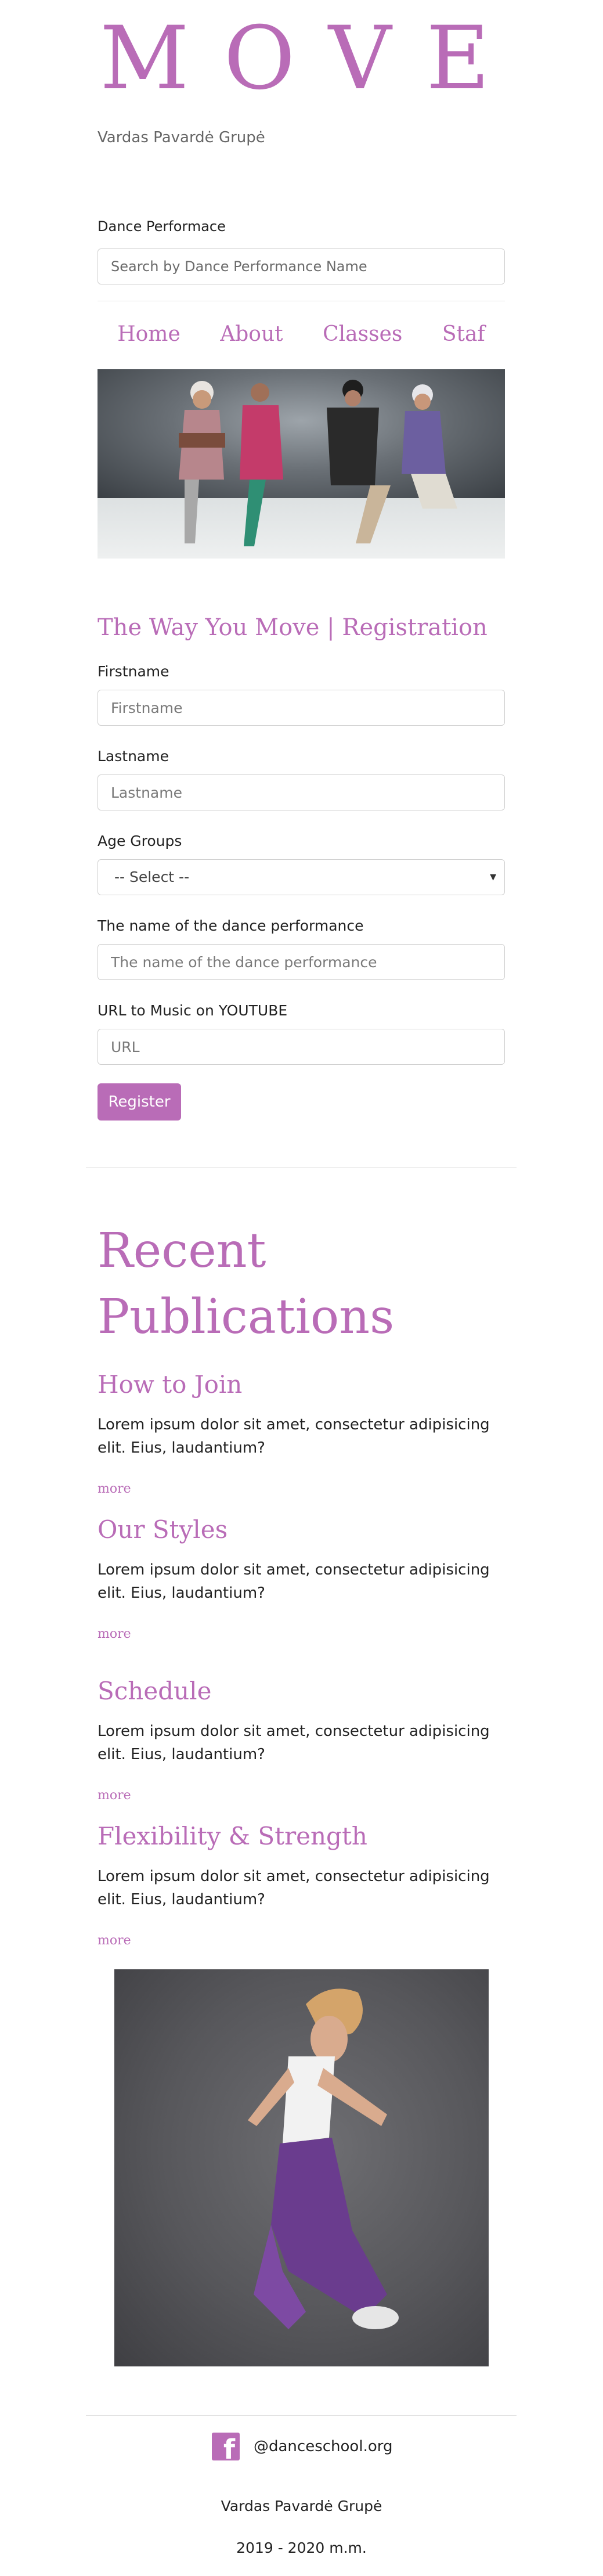  I want to click on lastname-field, so click(301, 792).